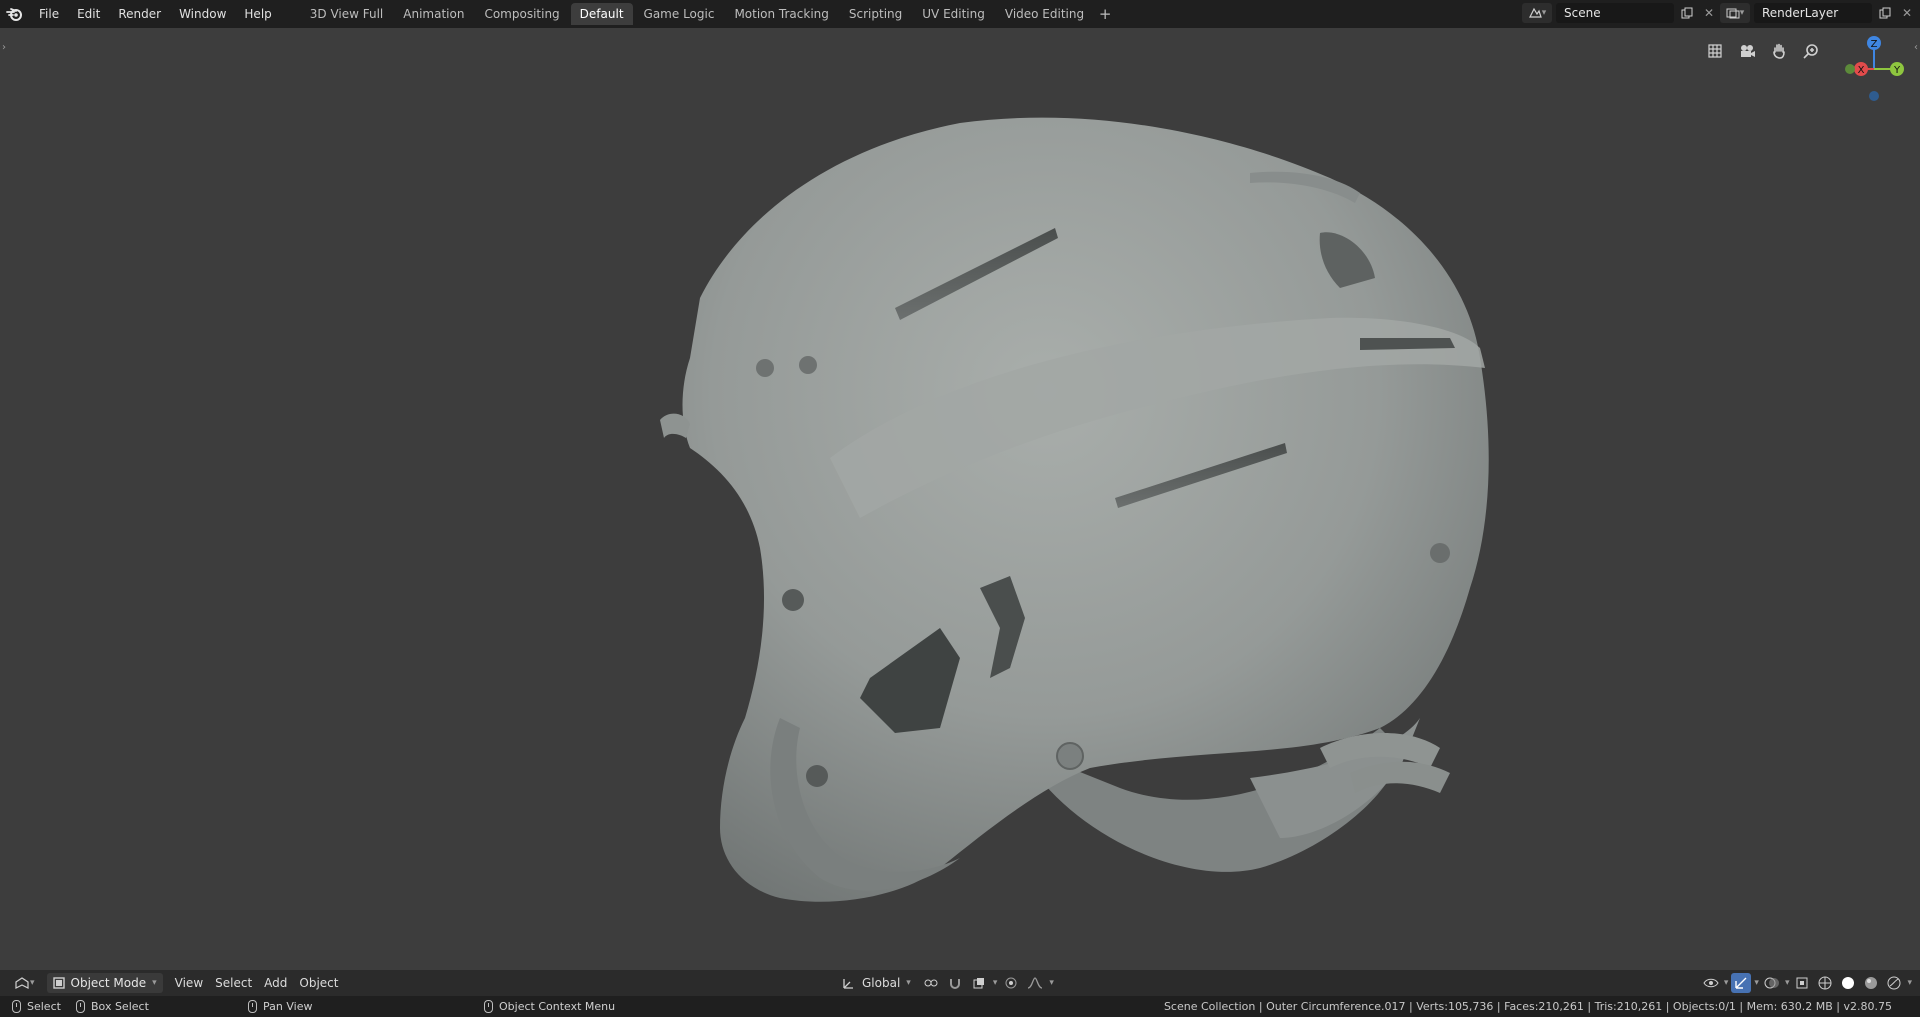 This screenshot has width=1920, height=1017. Describe the element at coordinates (1709, 13) in the screenshot. I see `delete-scene-icon: ✕` at that location.